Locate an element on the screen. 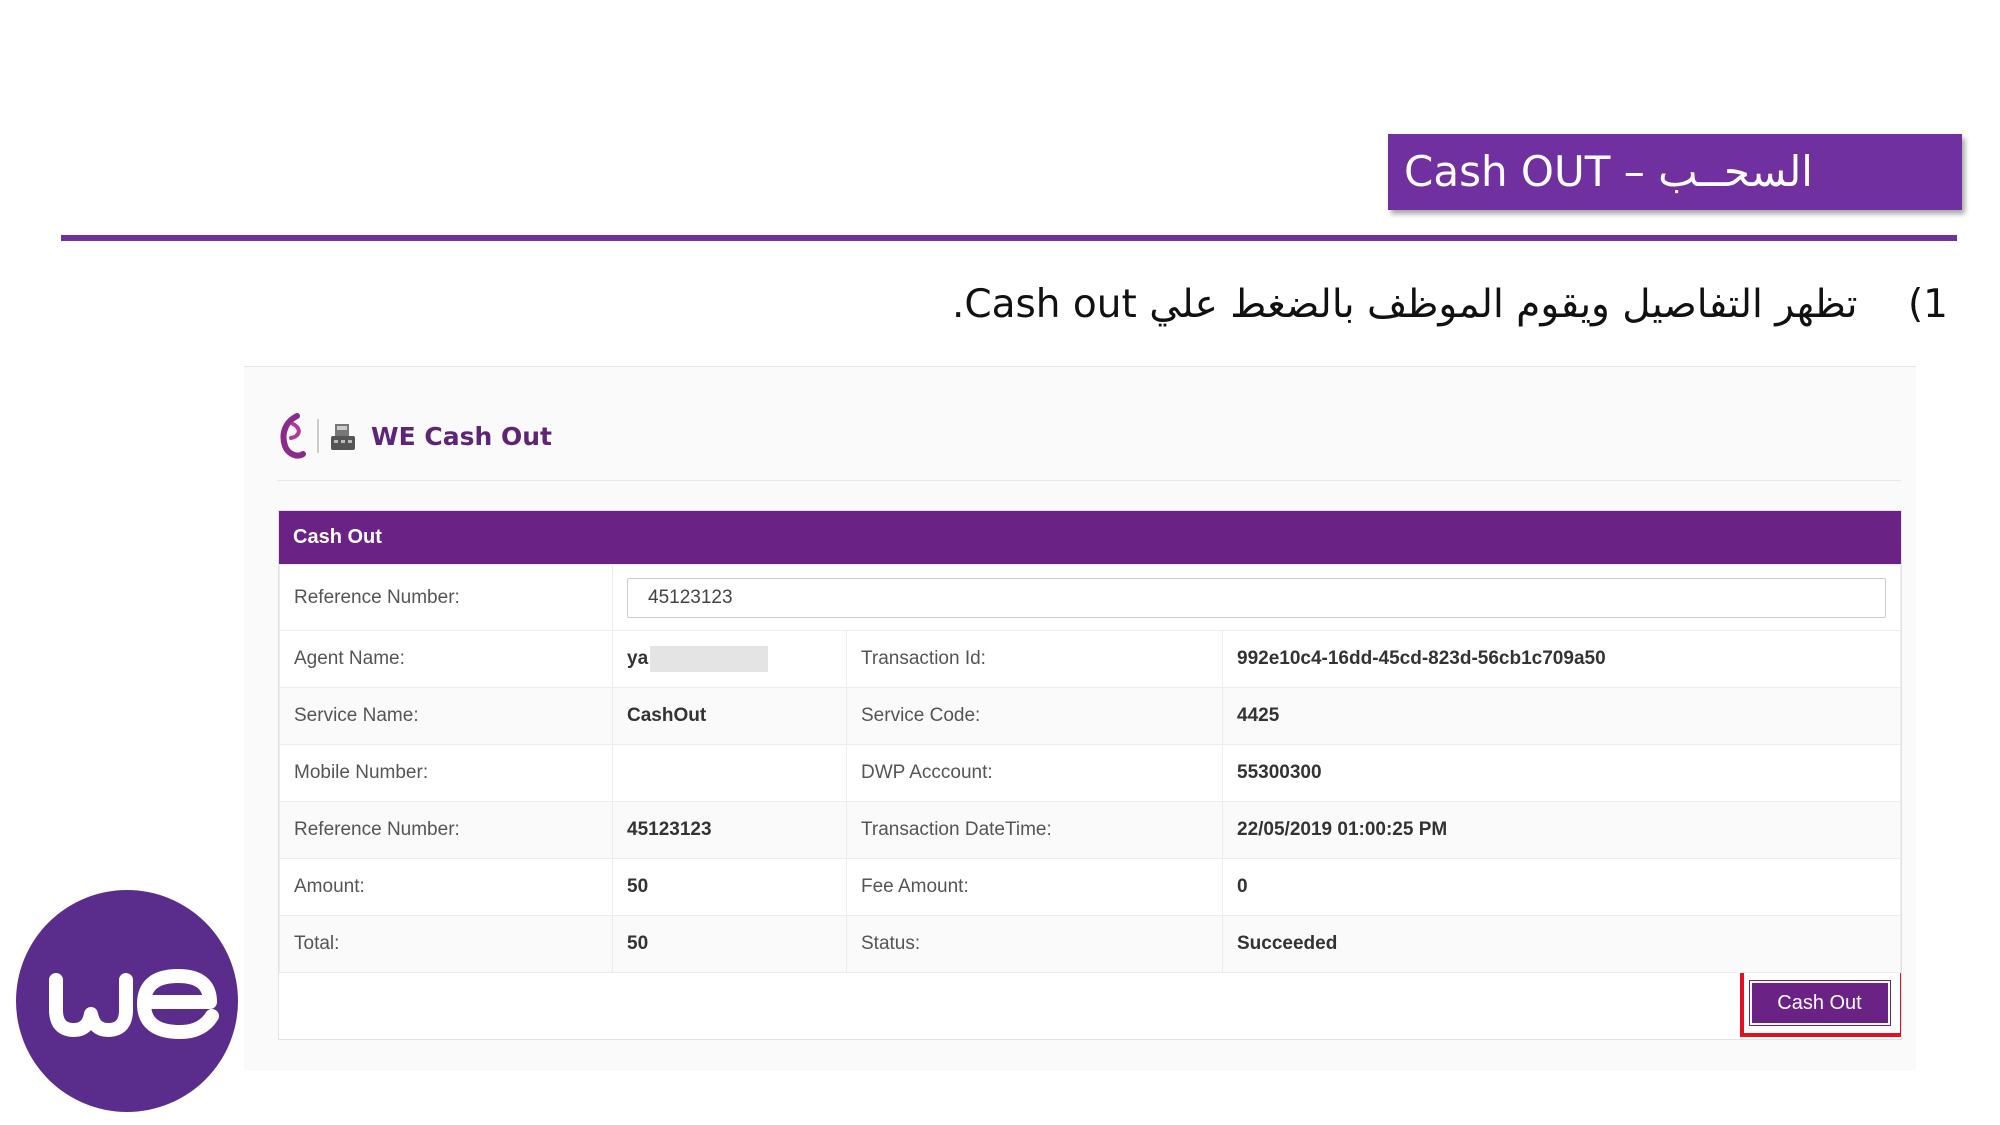 This screenshot has width=2000, height=1125. slide-title: Cash OUT – السحــب is located at coordinates (1608, 171).